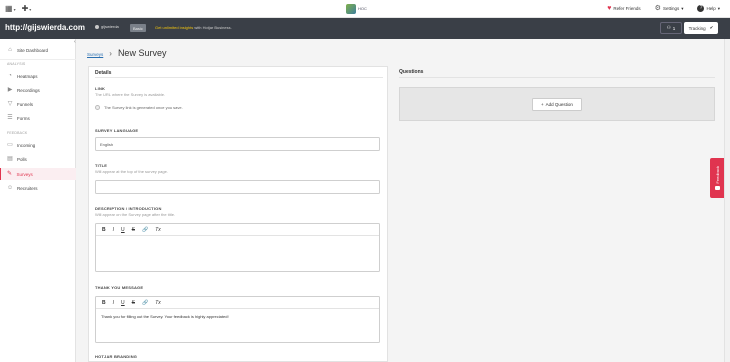  I want to click on sidebar-item-funnels: ▽ Funnels, so click(38, 104).